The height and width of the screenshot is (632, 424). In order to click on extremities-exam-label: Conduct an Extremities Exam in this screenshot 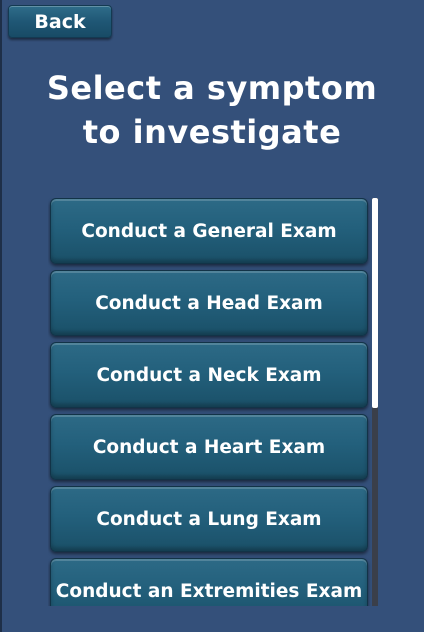, I will do `click(209, 591)`.